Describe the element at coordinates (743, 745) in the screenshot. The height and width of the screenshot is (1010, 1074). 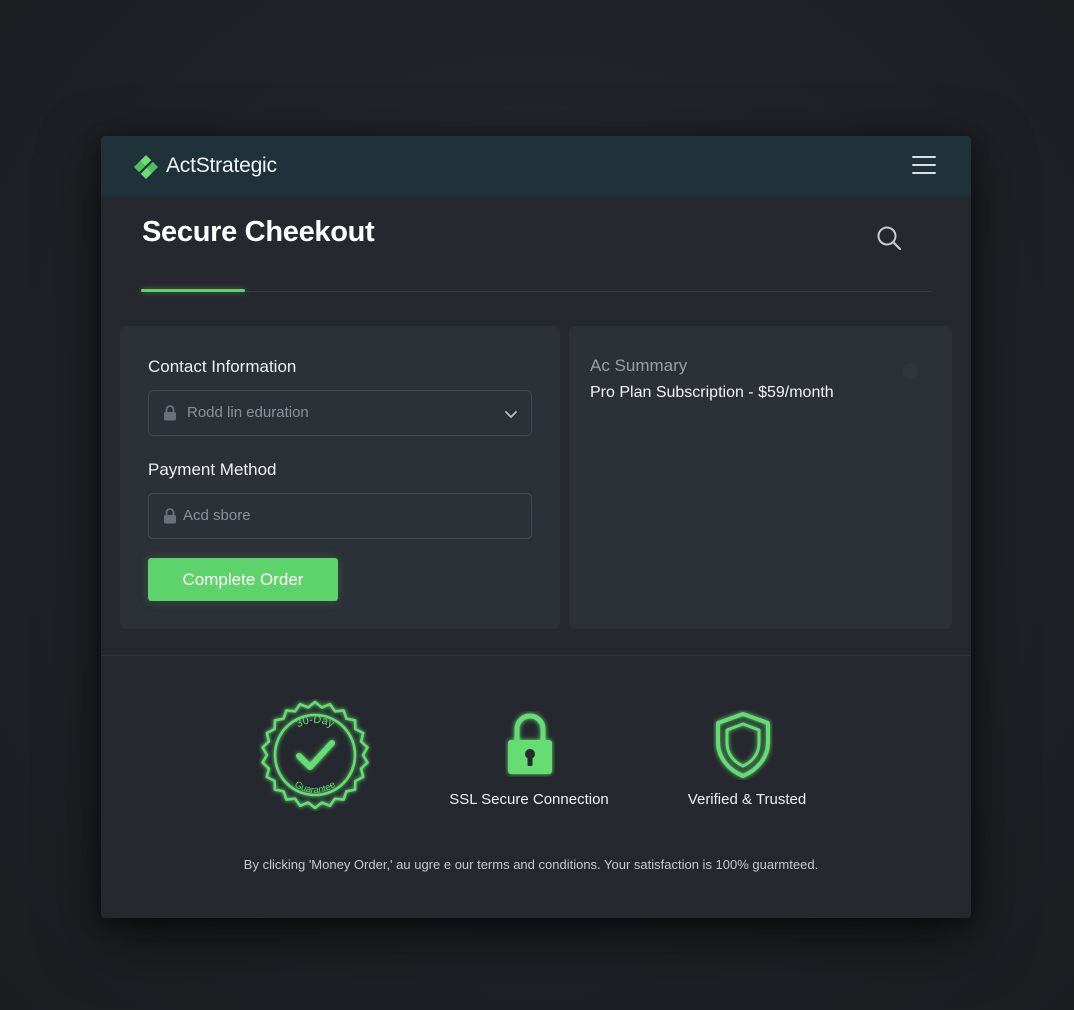
I see `shield-icon` at that location.